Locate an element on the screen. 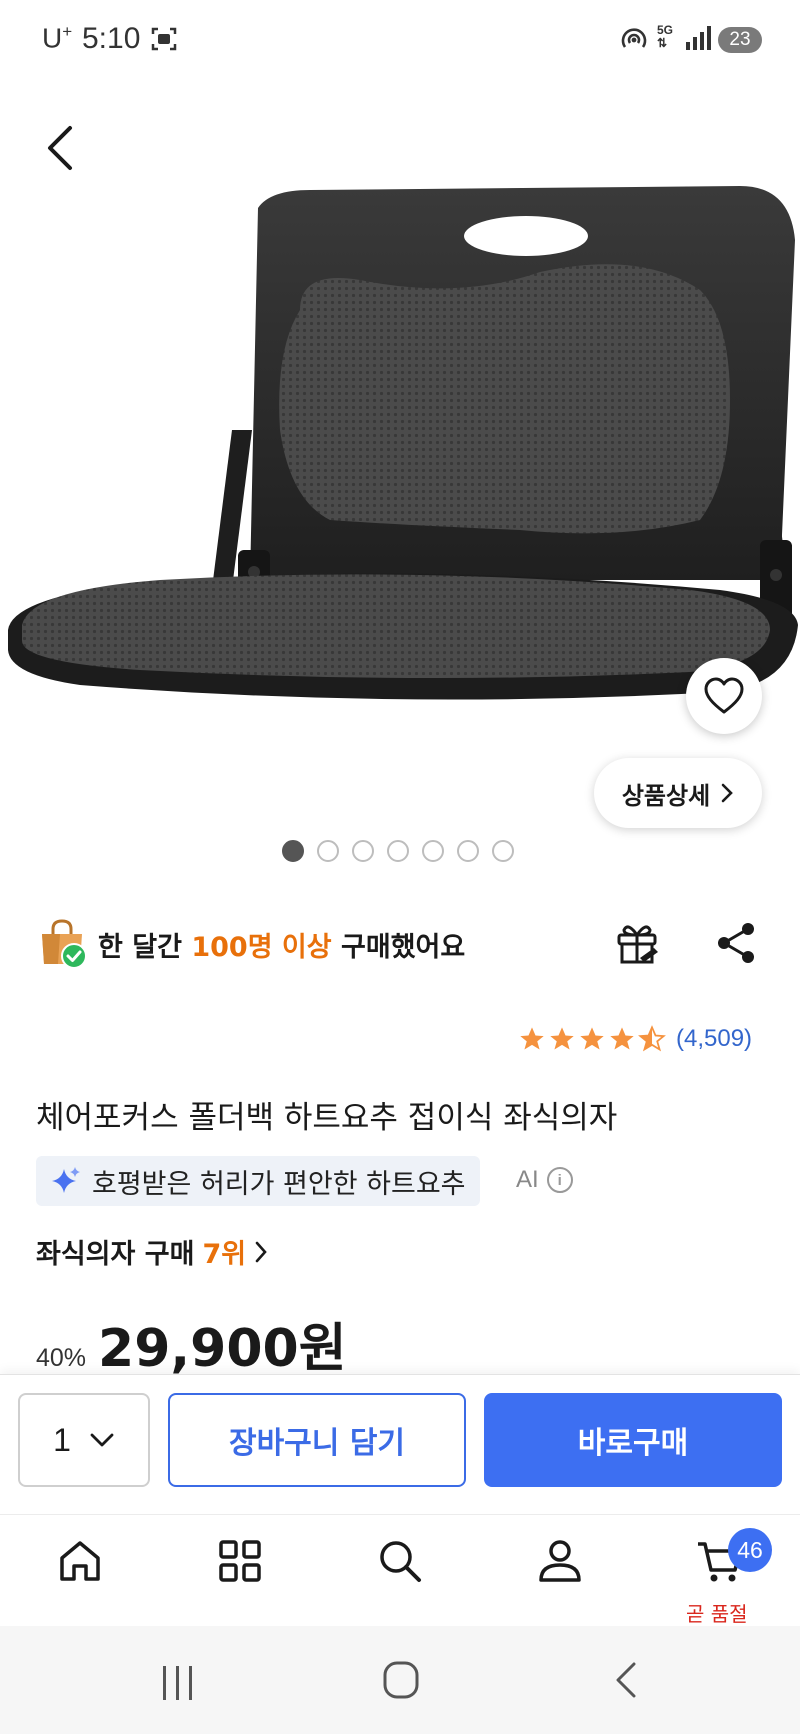 The width and height of the screenshot is (800, 1734). product-title: 체어포커스 폴더백 하트요추 접이식 좌식의자 is located at coordinates (327, 1118).